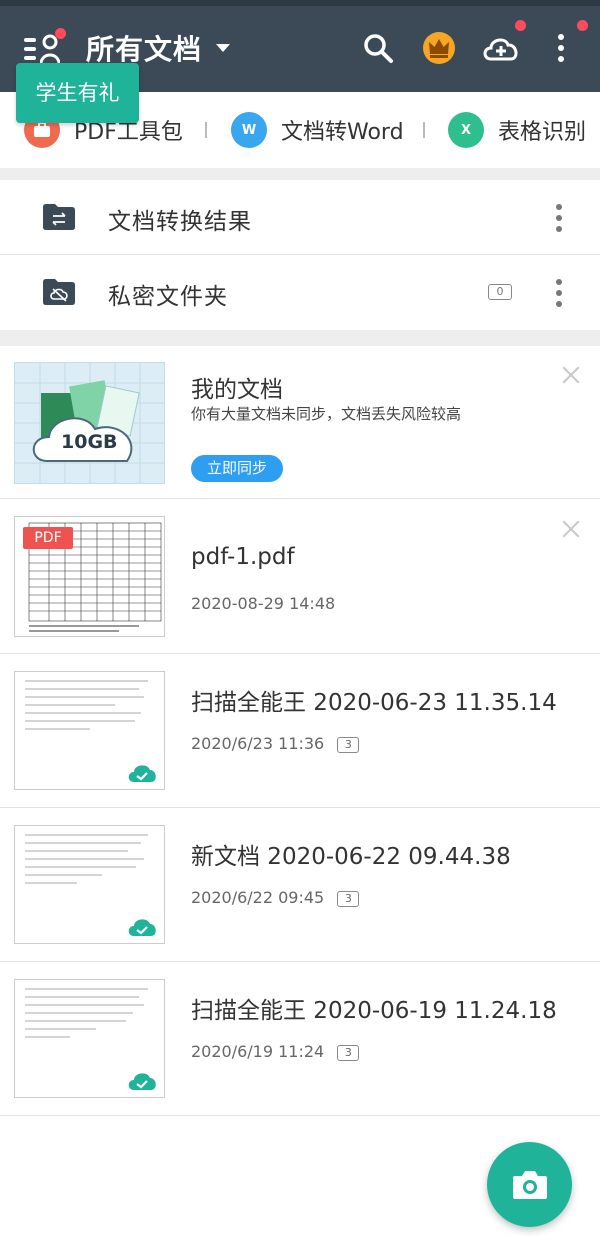 The image size is (600, 1236). Describe the element at coordinates (89, 442) in the screenshot. I see `storage-label: 10GB` at that location.